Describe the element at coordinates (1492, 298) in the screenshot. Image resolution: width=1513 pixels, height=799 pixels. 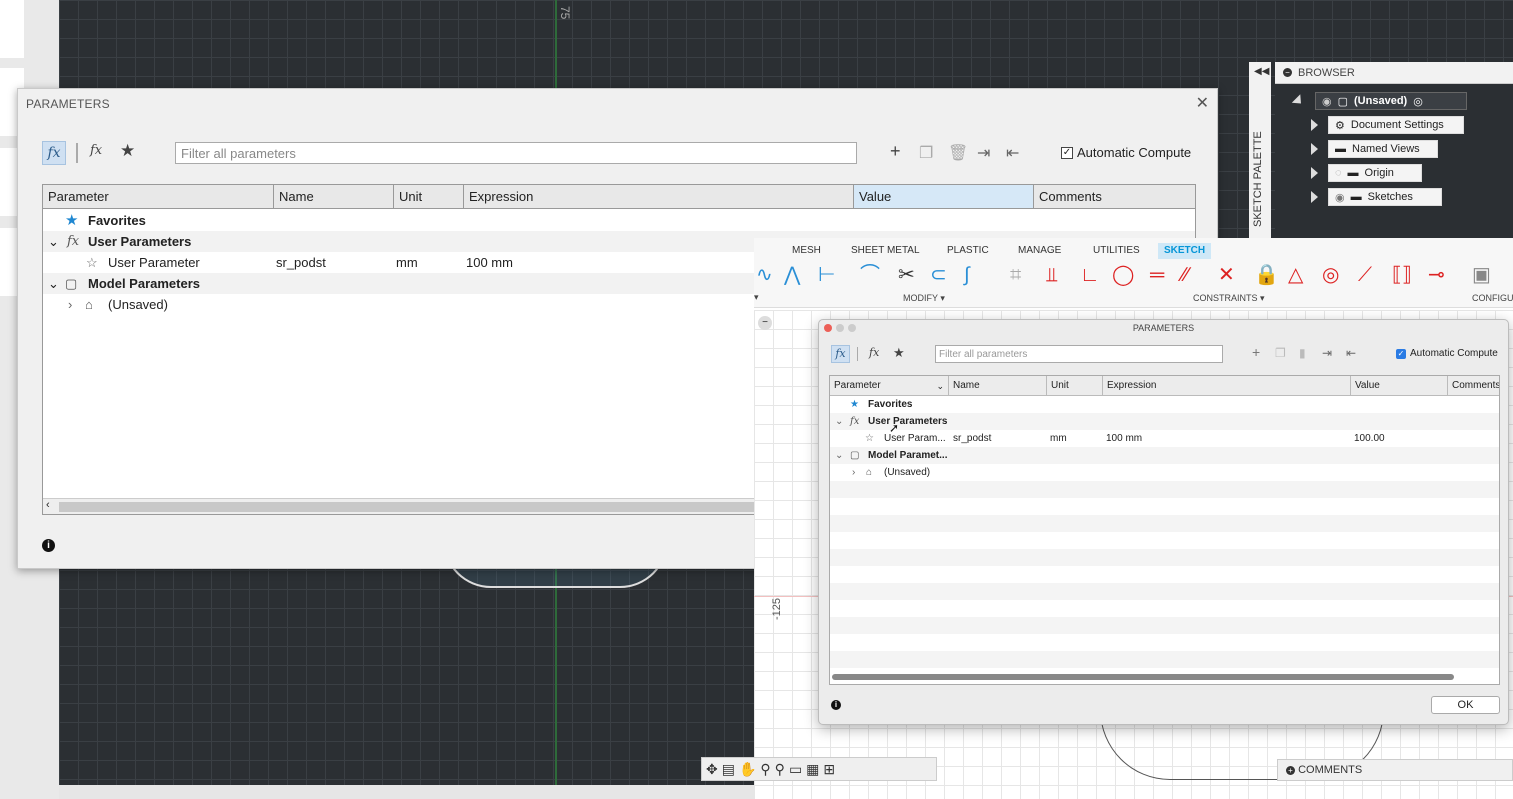
I see `configure-group-label: CONFIGU` at that location.